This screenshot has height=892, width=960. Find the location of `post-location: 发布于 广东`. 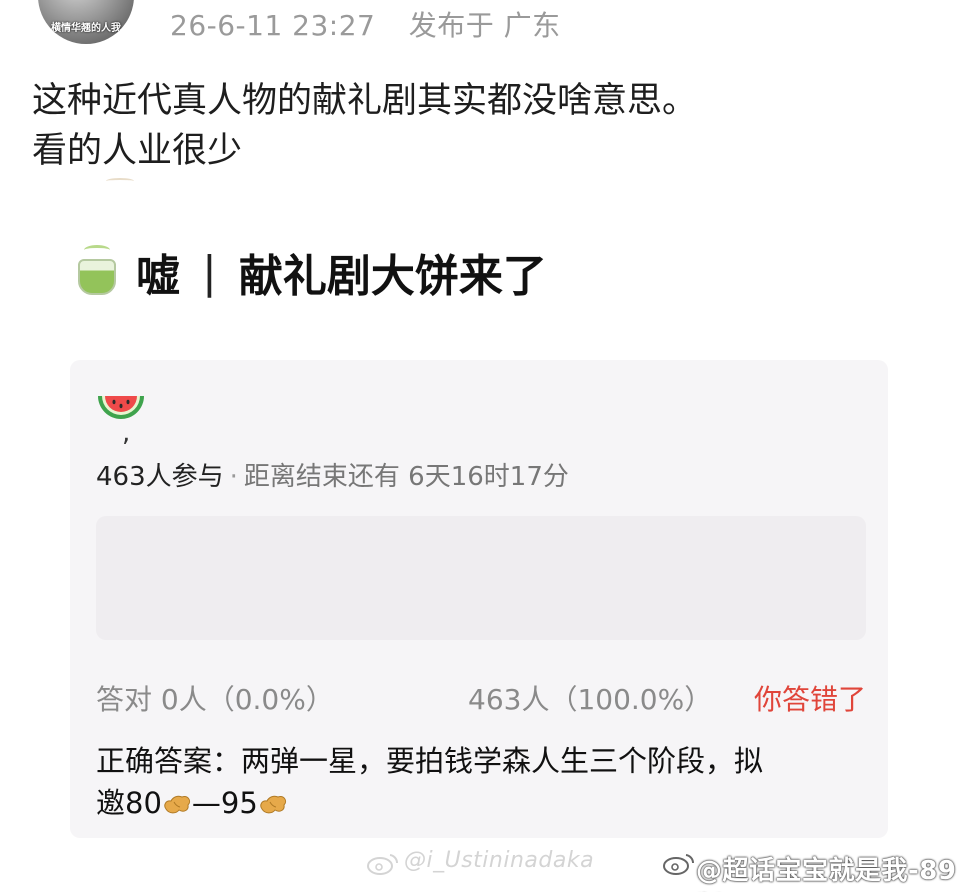

post-location: 发布于 广东 is located at coordinates (484, 25).